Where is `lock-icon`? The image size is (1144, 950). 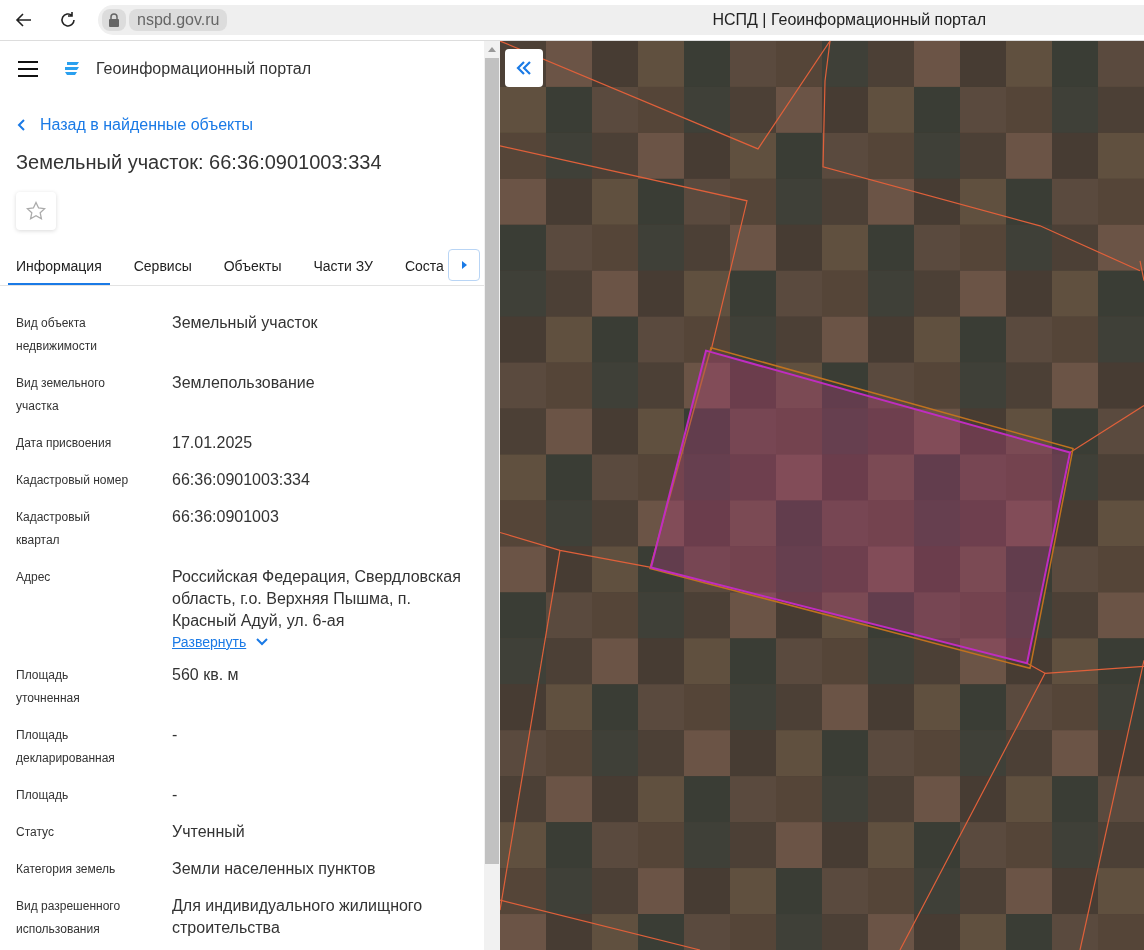 lock-icon is located at coordinates (114, 20).